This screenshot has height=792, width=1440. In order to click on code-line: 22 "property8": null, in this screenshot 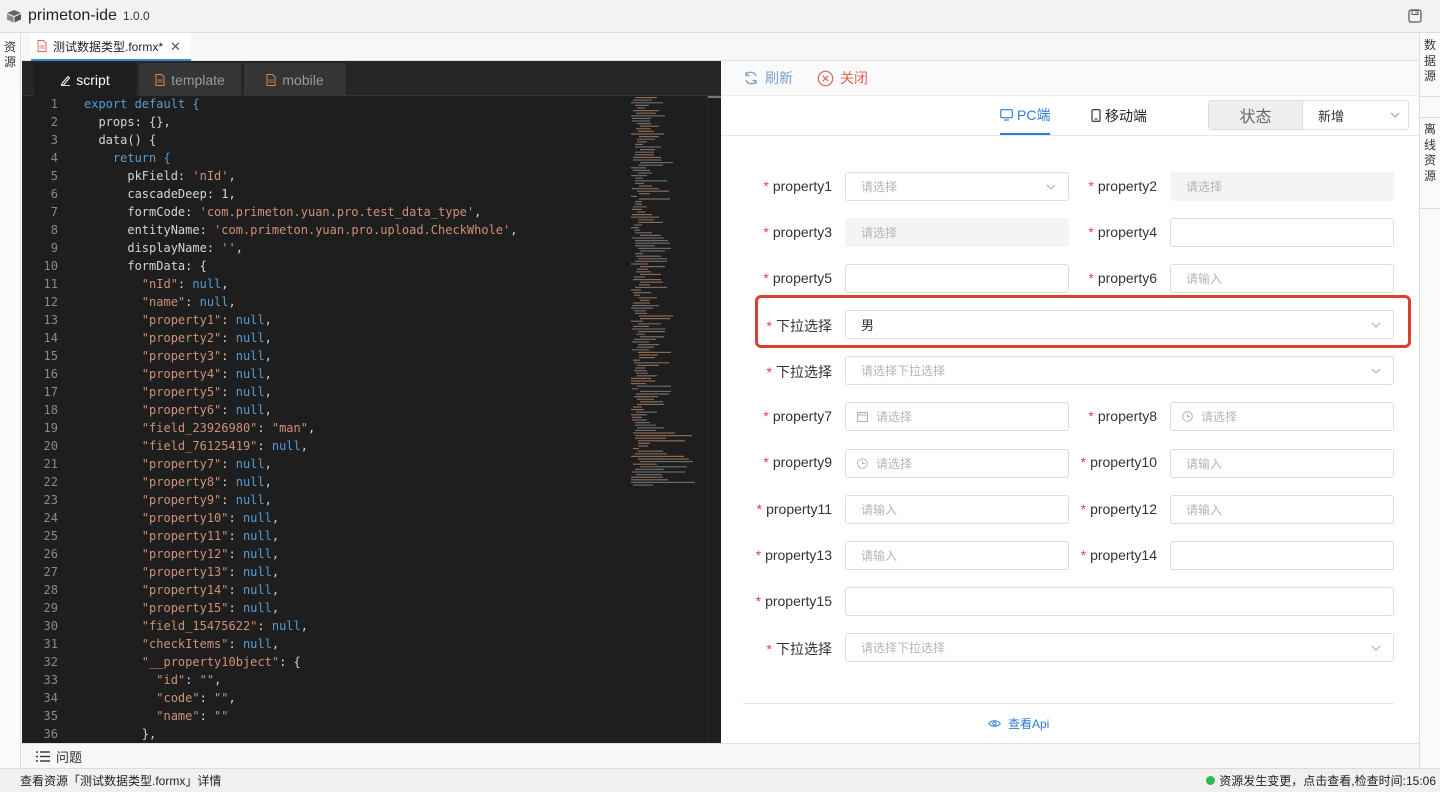, I will do `click(325, 482)`.